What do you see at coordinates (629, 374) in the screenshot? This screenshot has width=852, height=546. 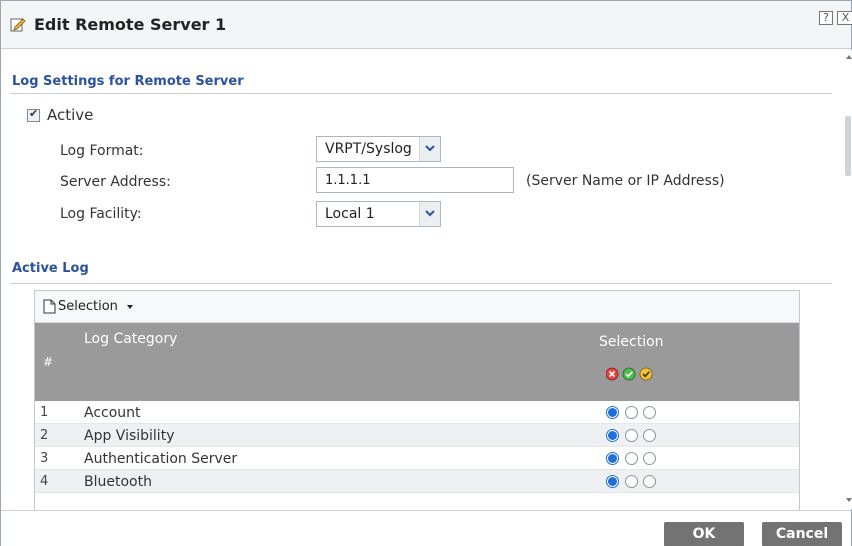 I see `enable-all-icon` at bounding box center [629, 374].